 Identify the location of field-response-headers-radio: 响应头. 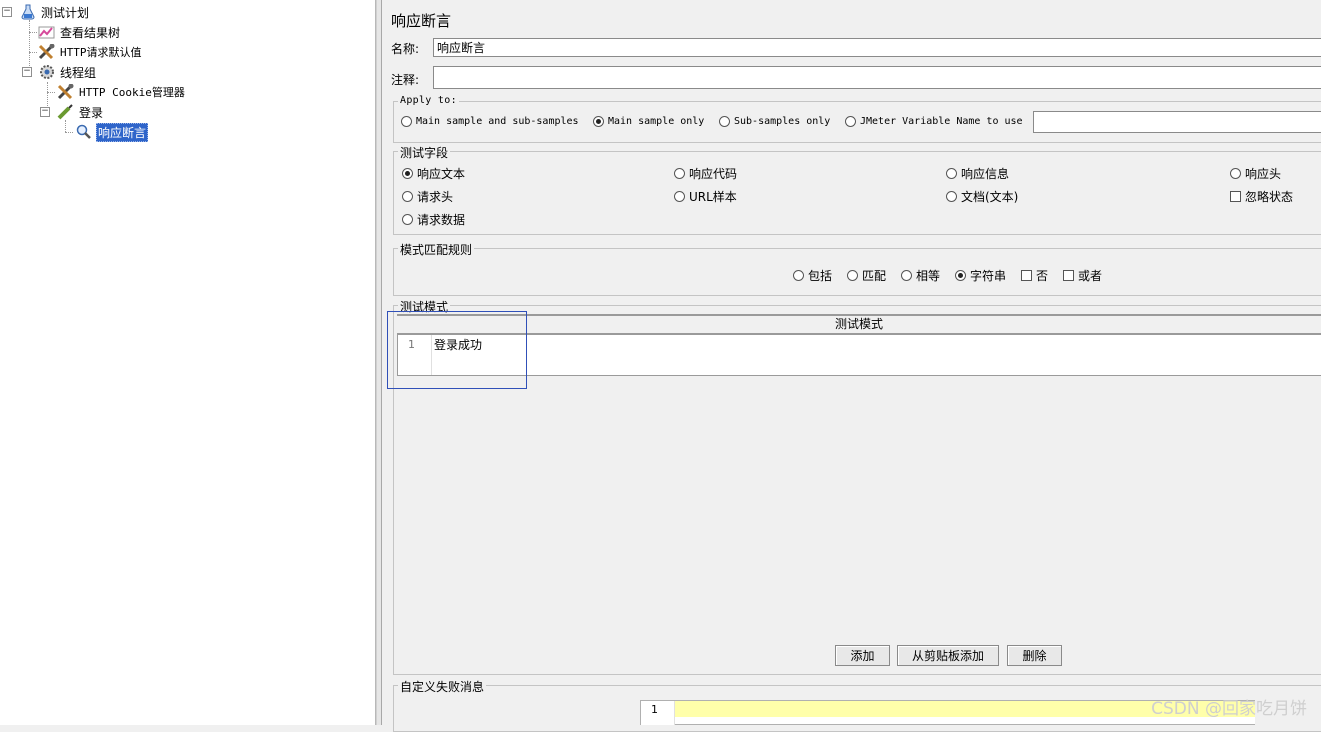
(1255, 173).